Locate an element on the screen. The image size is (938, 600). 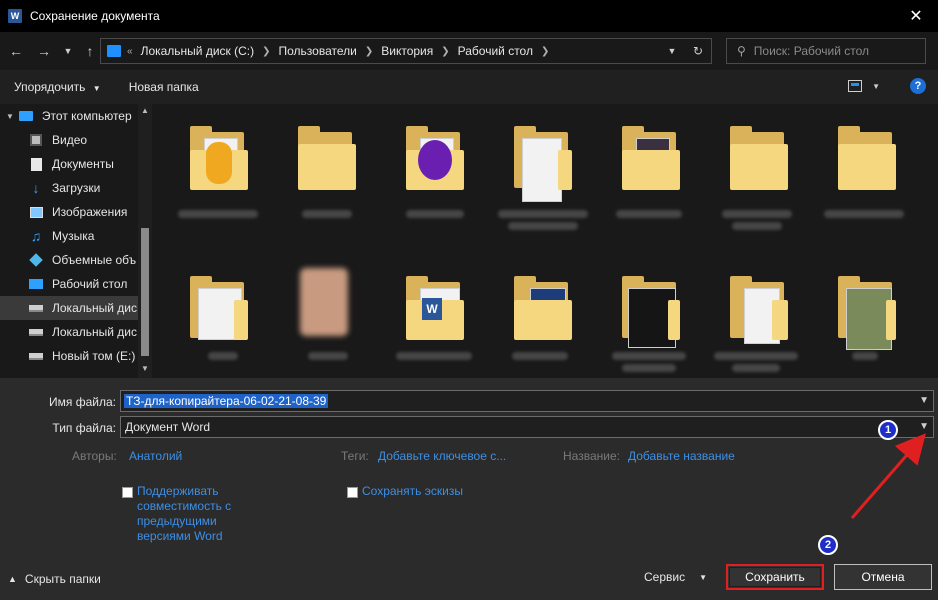
sidebar-scrollbar: ▲ ▼ is located at coordinates (145, 241).